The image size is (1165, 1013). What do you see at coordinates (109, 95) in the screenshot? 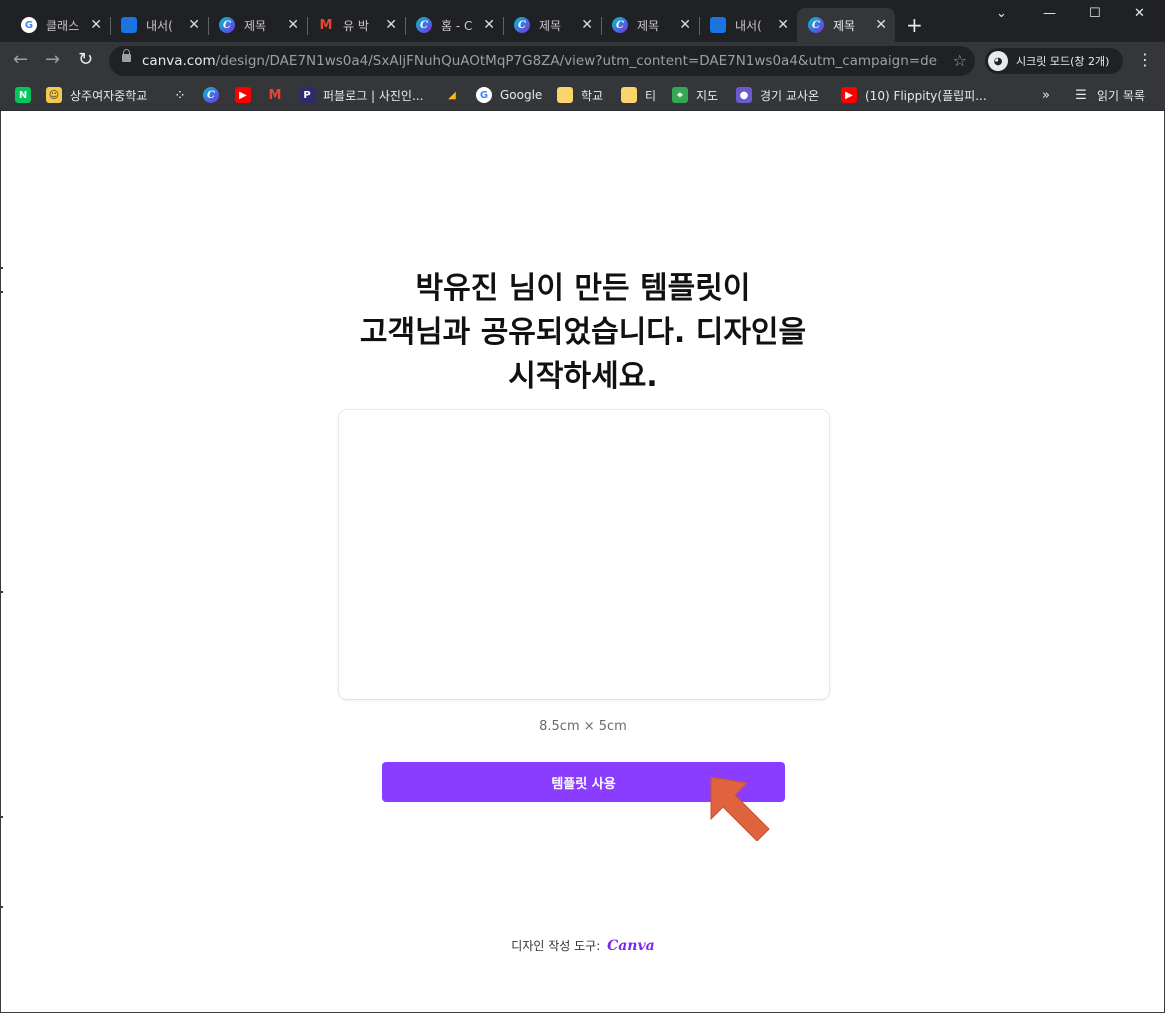
I see `bookmark-label: 상주여자중학교` at bounding box center [109, 95].